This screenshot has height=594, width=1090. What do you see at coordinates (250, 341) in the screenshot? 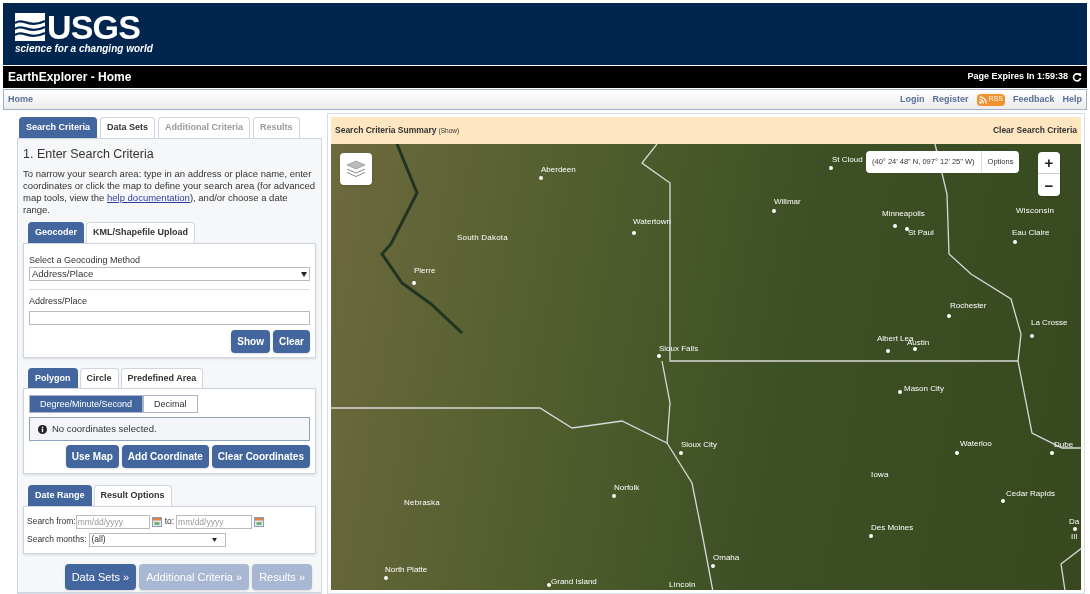
I see `action-button: Show` at bounding box center [250, 341].